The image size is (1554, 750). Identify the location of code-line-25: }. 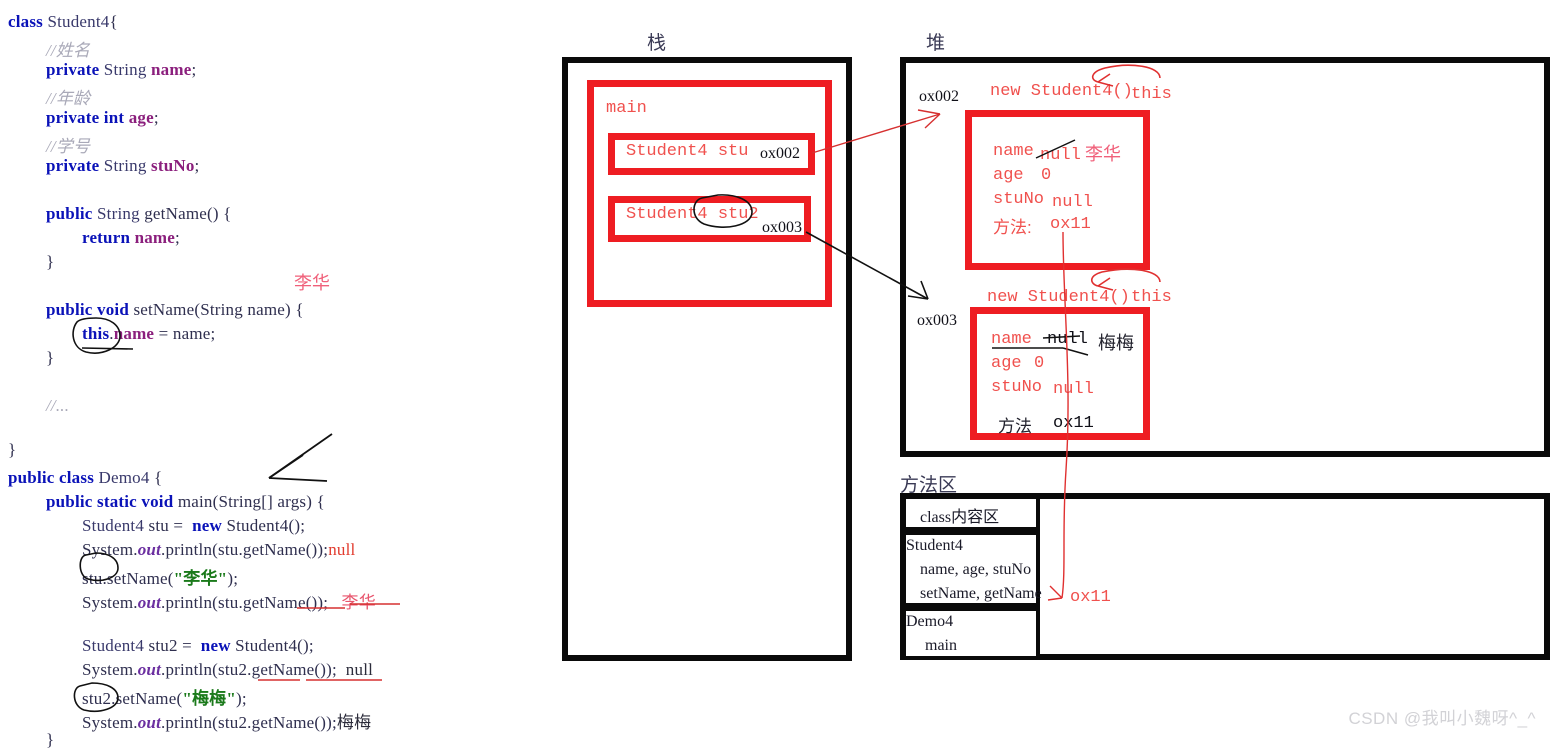
(50, 739).